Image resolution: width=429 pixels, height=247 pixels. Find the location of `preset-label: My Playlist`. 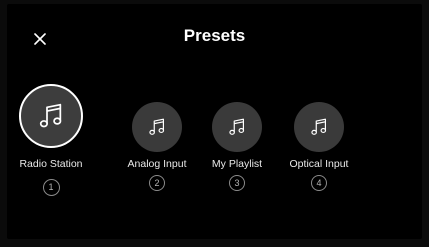

preset-label: My Playlist is located at coordinates (237, 164).